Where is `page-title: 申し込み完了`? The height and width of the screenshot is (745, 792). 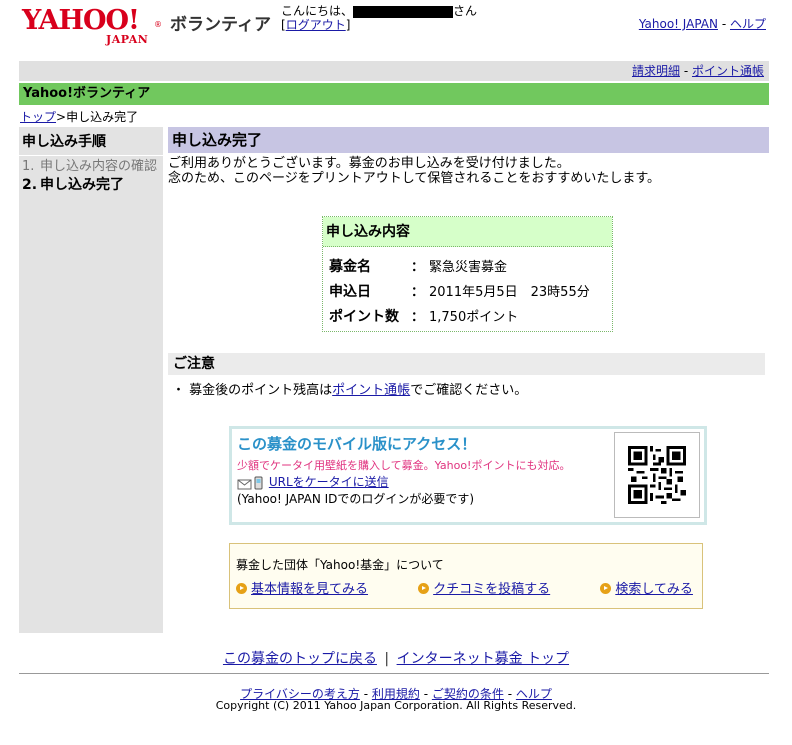
page-title: 申し込み完了 is located at coordinates (468, 140).